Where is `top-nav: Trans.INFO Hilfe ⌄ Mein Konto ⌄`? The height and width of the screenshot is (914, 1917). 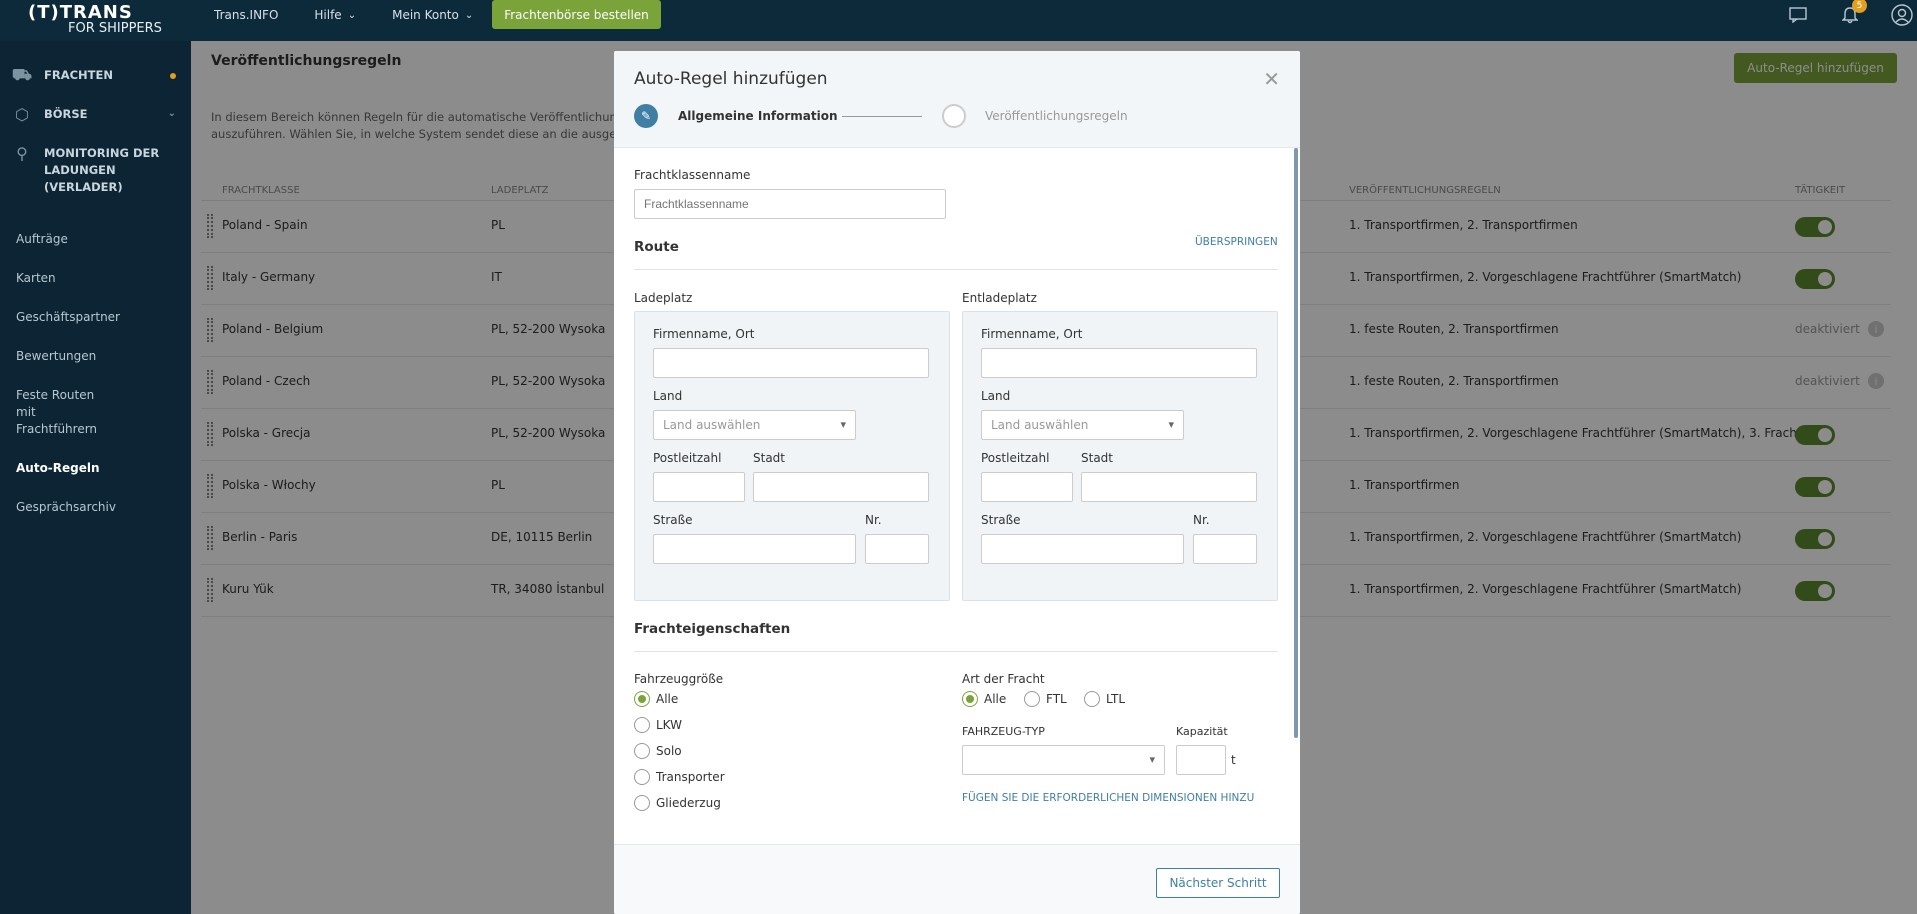
top-nav: Trans.INFO Hilfe ⌄ Mein Konto ⌄ is located at coordinates (361, 15).